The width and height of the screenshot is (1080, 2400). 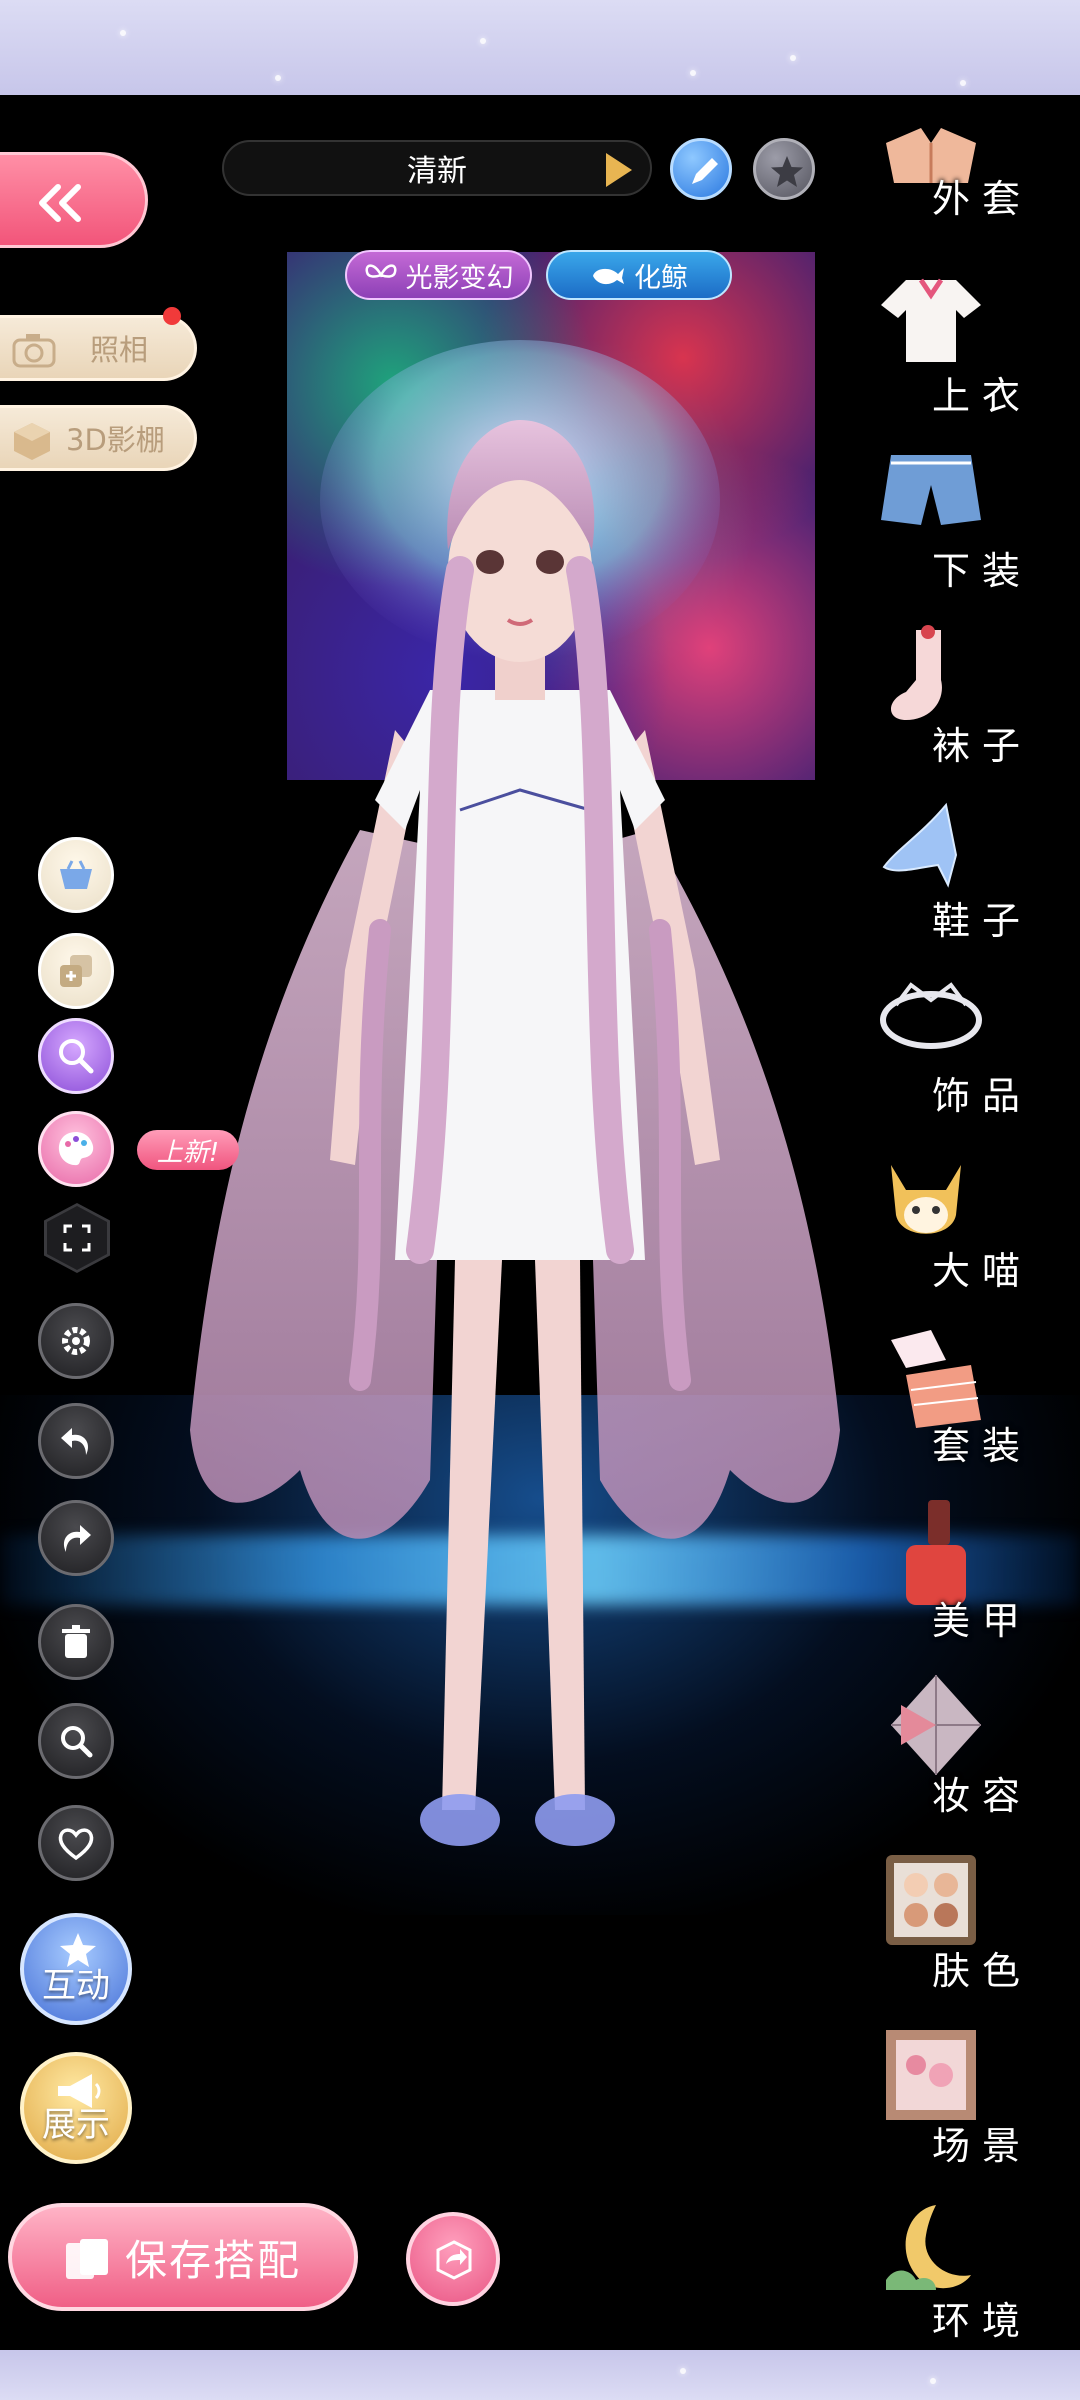 I want to click on category-skin-tone: 肤色, so click(x=960, y=1922).